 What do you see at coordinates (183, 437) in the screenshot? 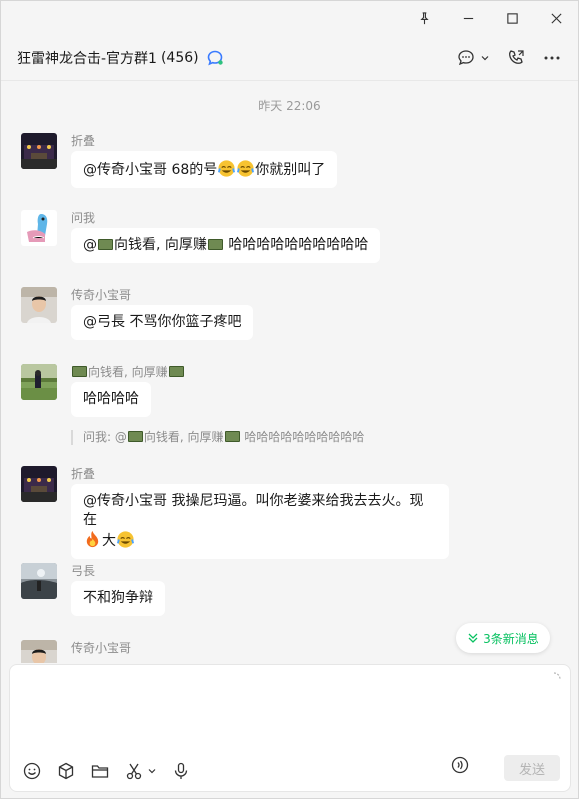
I see `quote-text: 向钱看, 向厚赚` at bounding box center [183, 437].